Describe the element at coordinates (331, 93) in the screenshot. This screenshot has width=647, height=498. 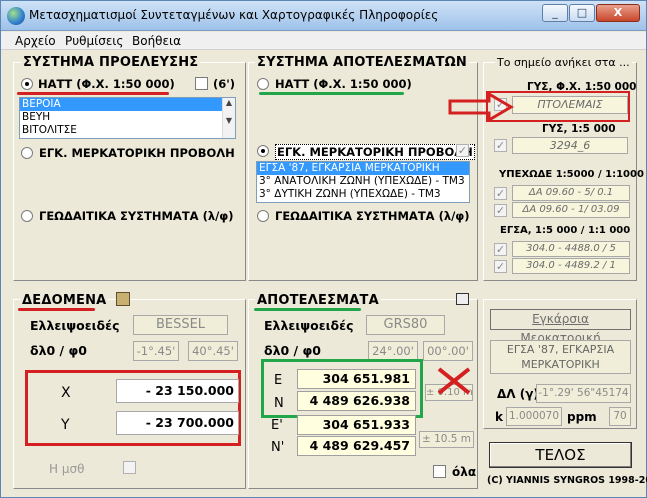
I see `result-hatt-underline` at that location.